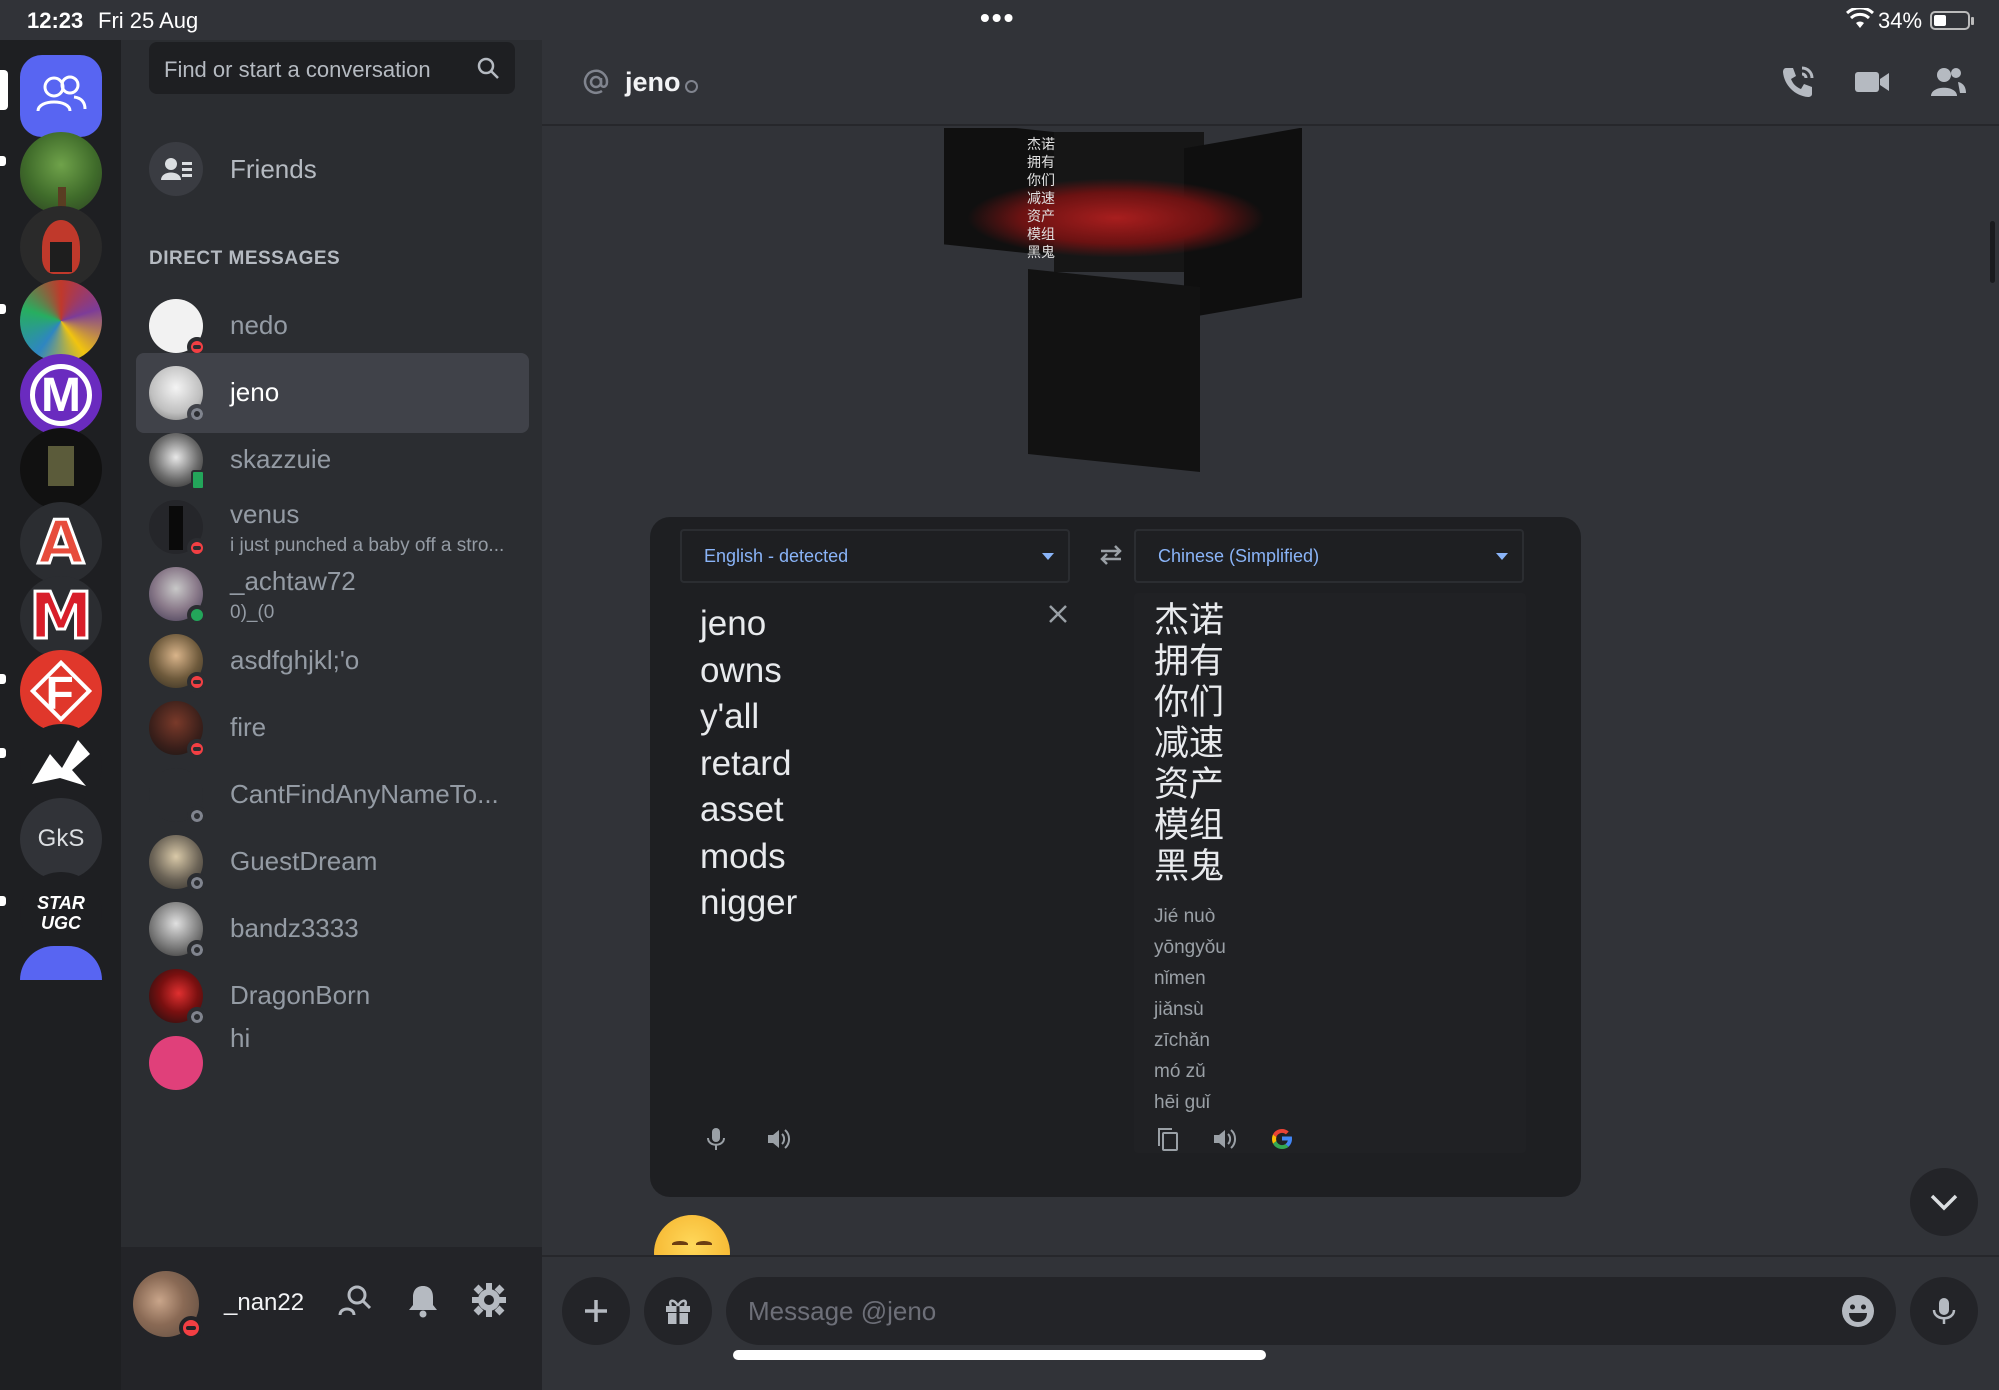  What do you see at coordinates (297, 69) in the screenshot?
I see `search-placeholder: Find or start a conversation` at bounding box center [297, 69].